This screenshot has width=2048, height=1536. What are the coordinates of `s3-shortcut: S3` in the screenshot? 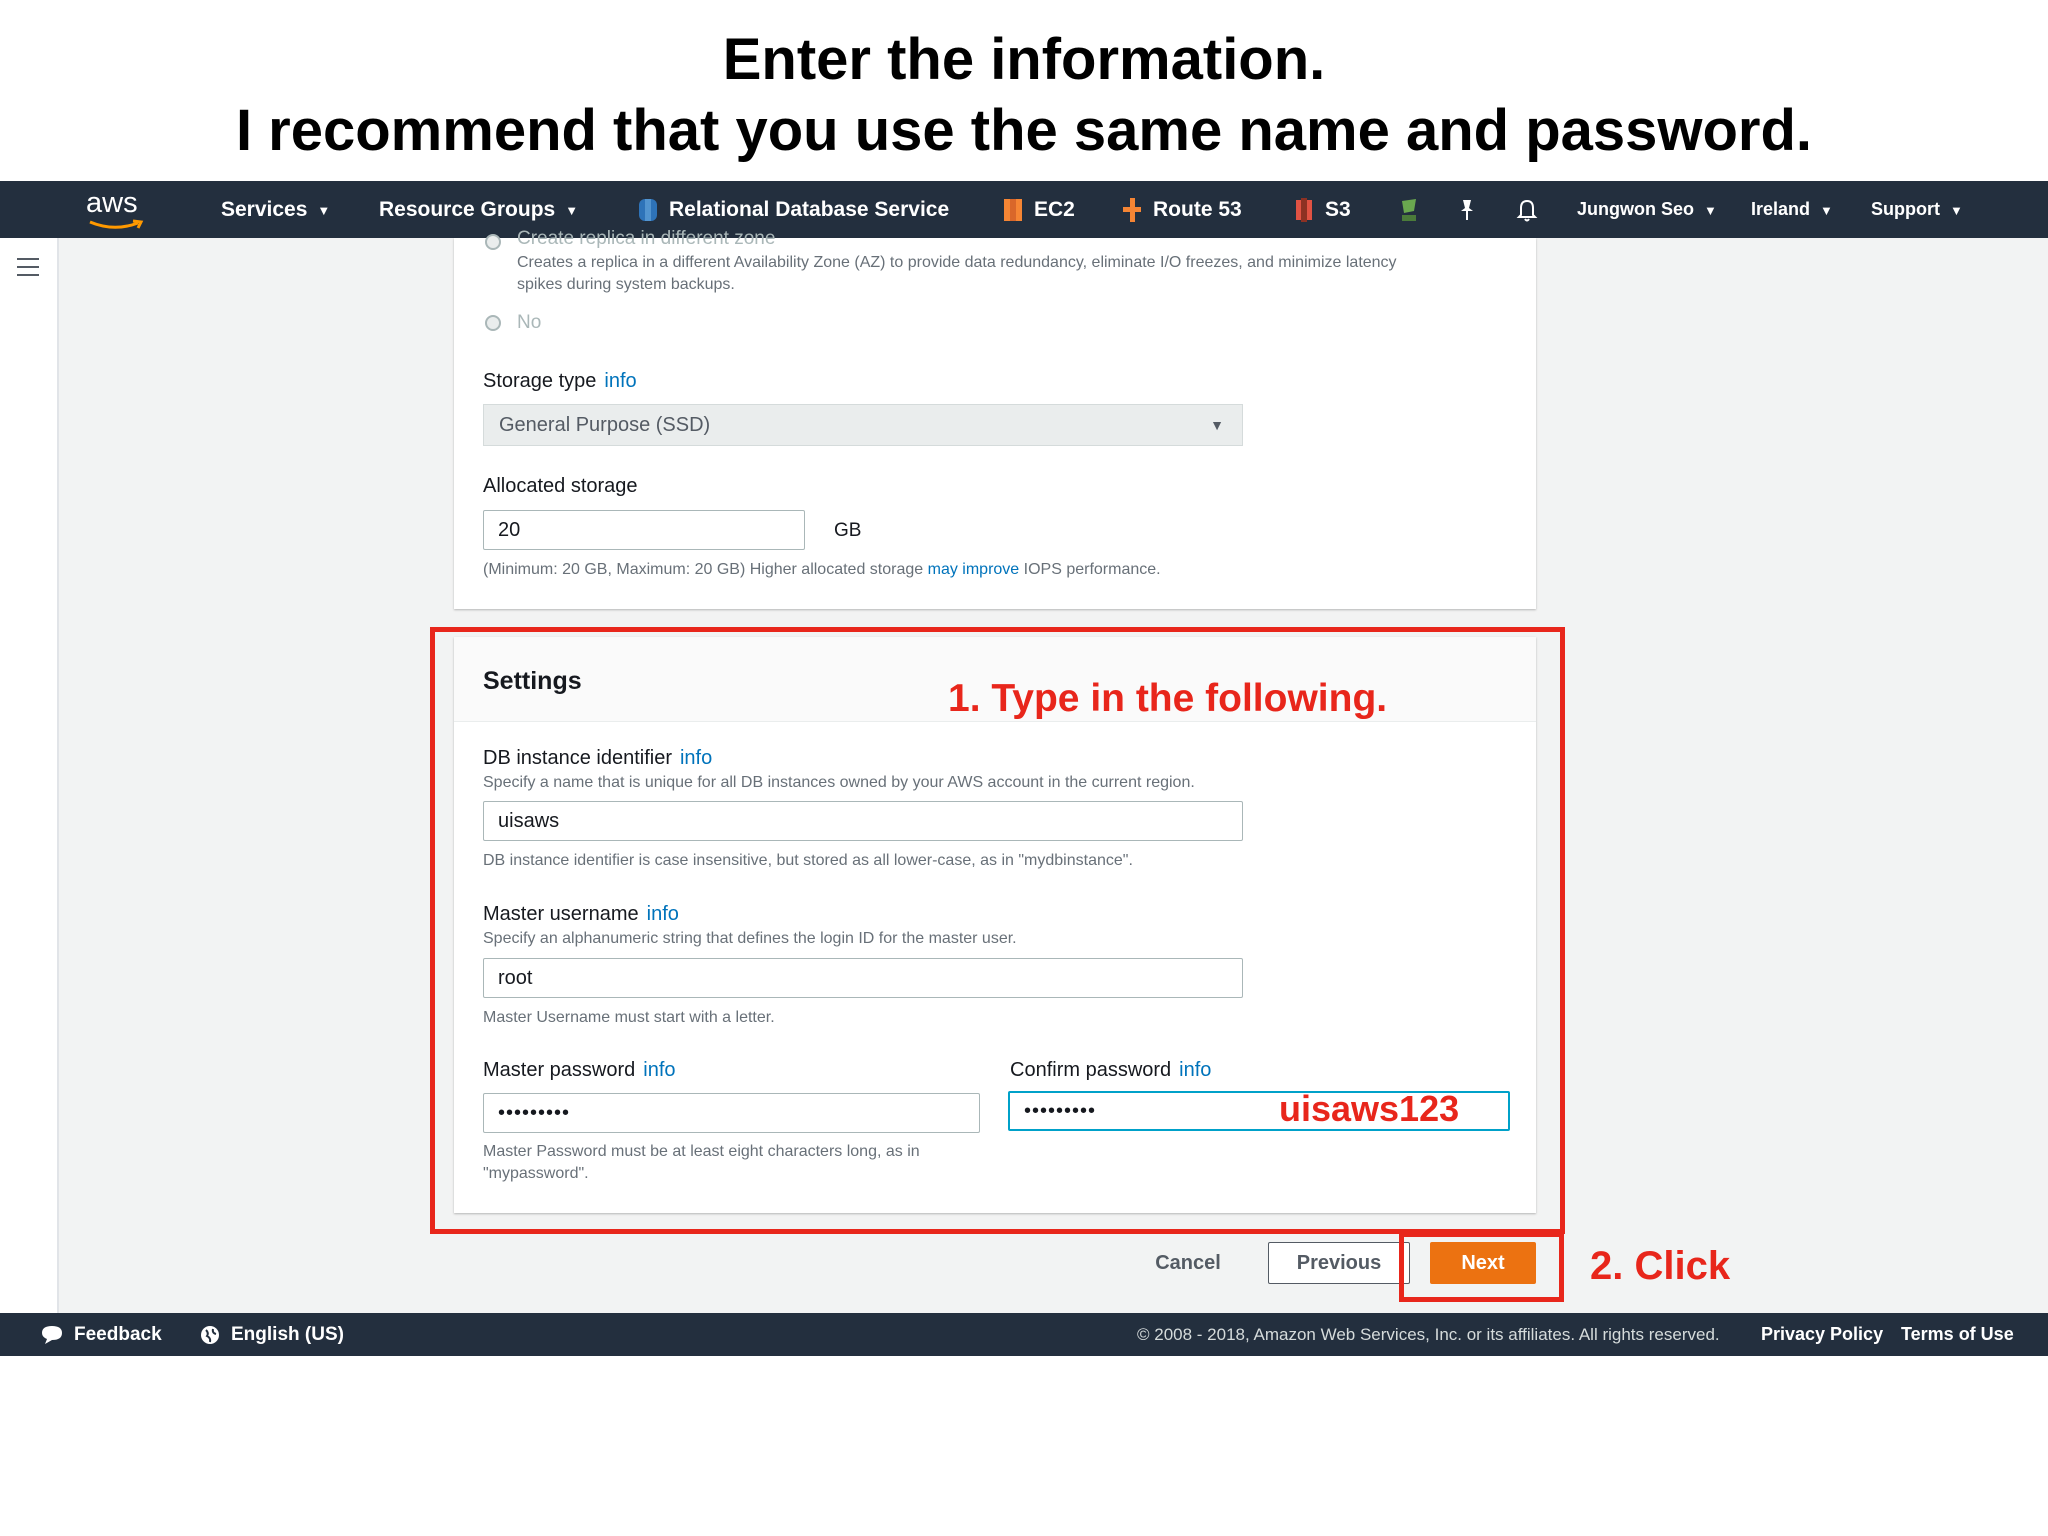 It's located at (1322, 209).